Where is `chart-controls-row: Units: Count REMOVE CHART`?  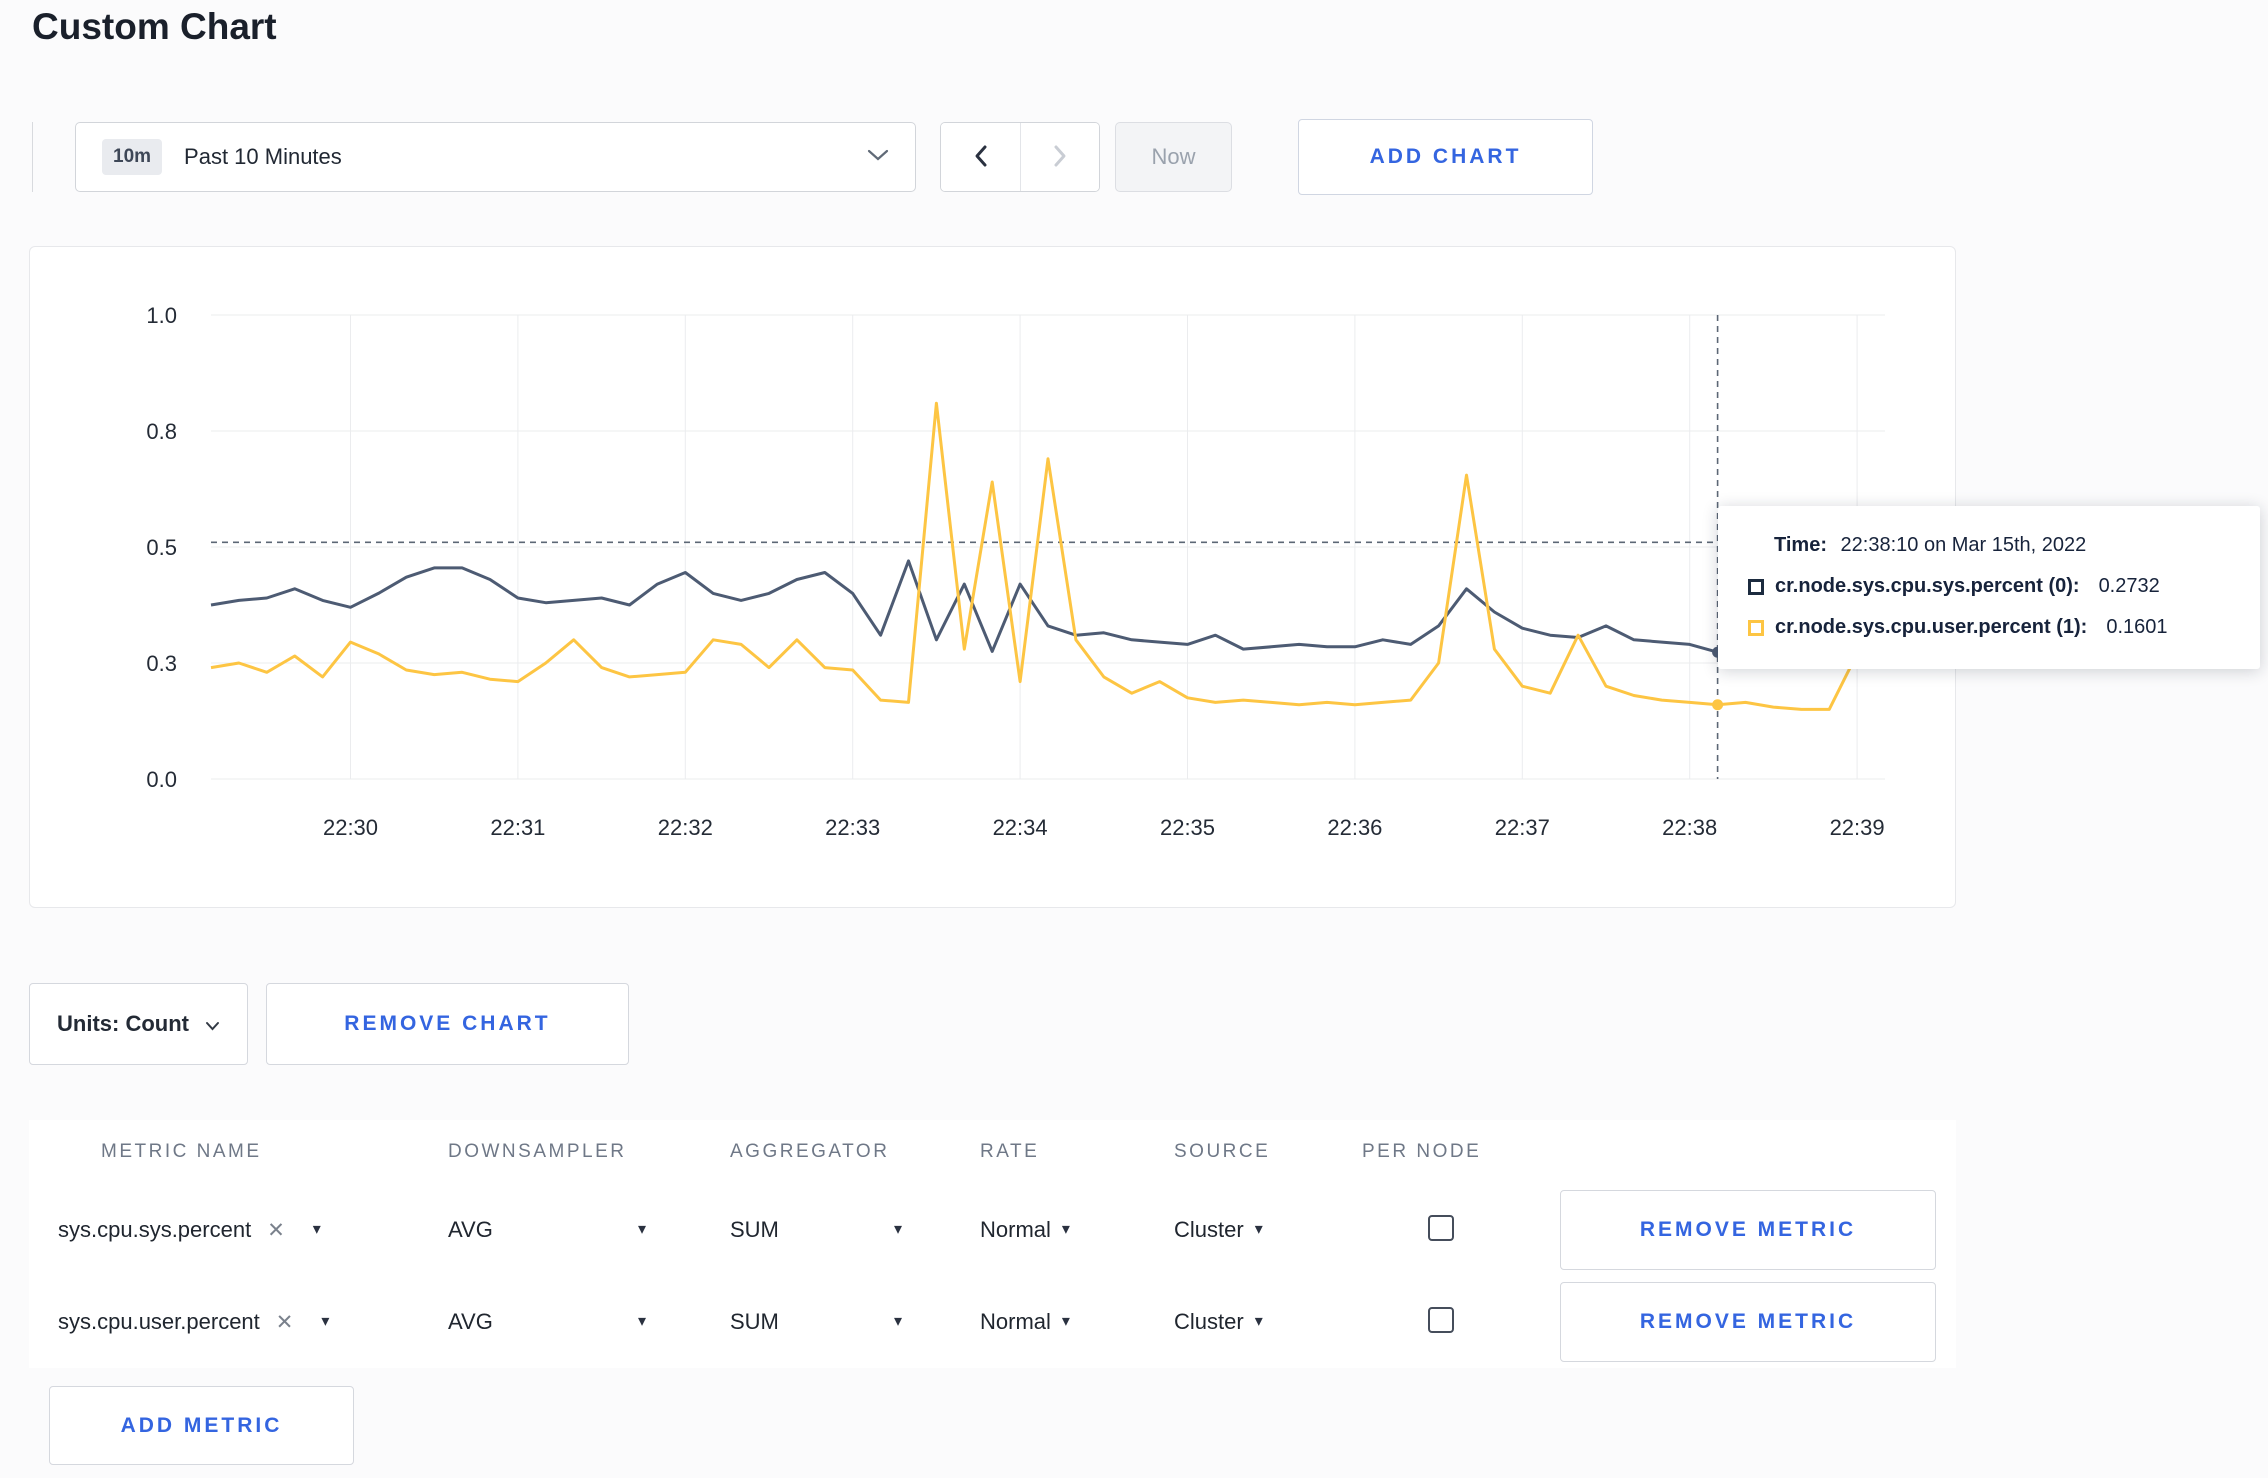
chart-controls-row: Units: Count REMOVE CHART is located at coordinates (329, 1024).